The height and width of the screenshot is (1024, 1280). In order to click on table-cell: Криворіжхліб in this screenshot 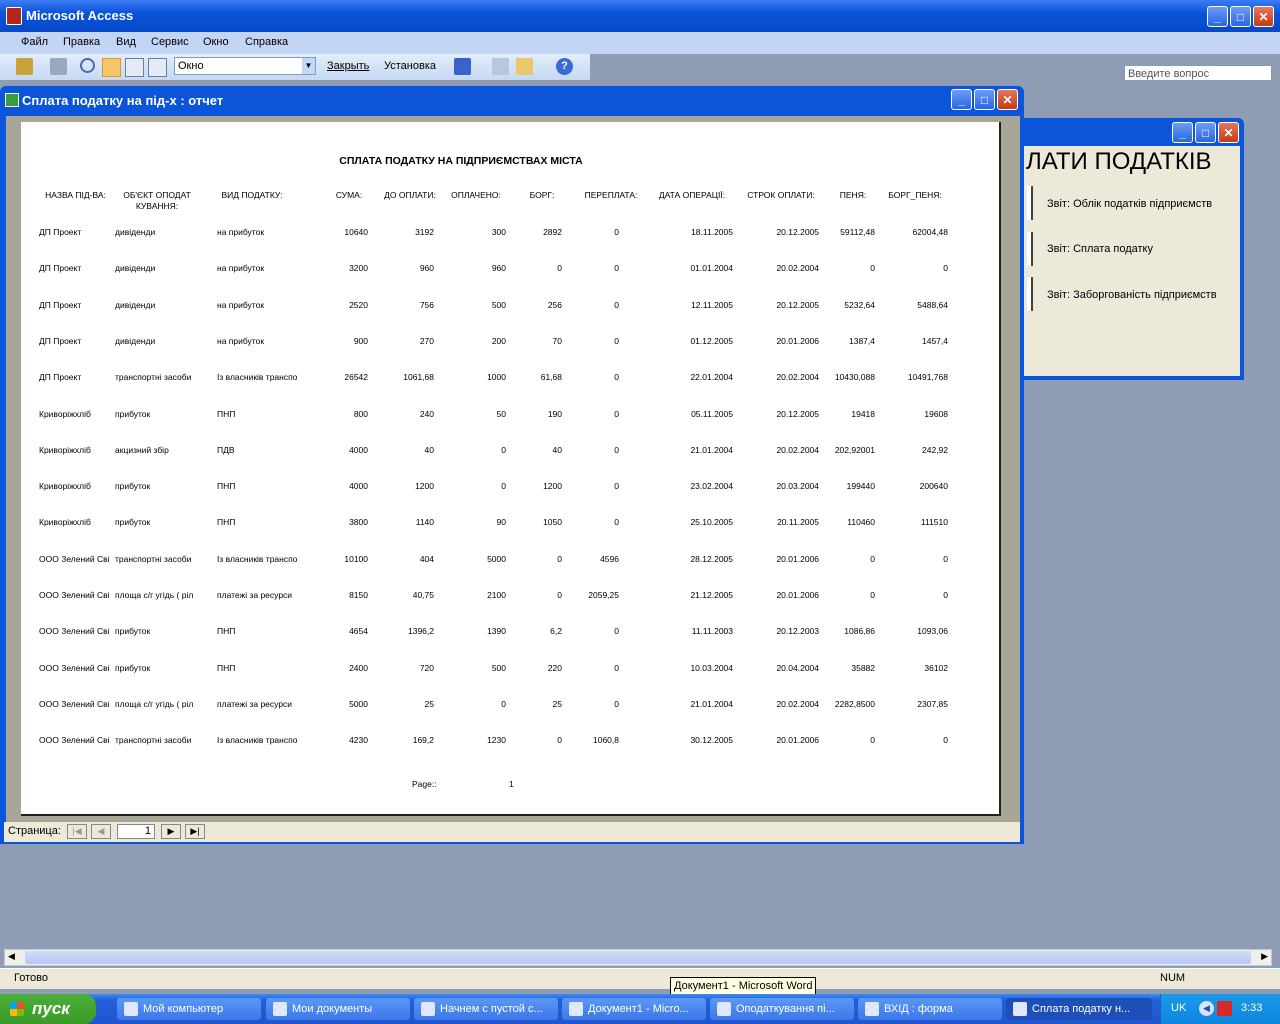, I will do `click(65, 486)`.